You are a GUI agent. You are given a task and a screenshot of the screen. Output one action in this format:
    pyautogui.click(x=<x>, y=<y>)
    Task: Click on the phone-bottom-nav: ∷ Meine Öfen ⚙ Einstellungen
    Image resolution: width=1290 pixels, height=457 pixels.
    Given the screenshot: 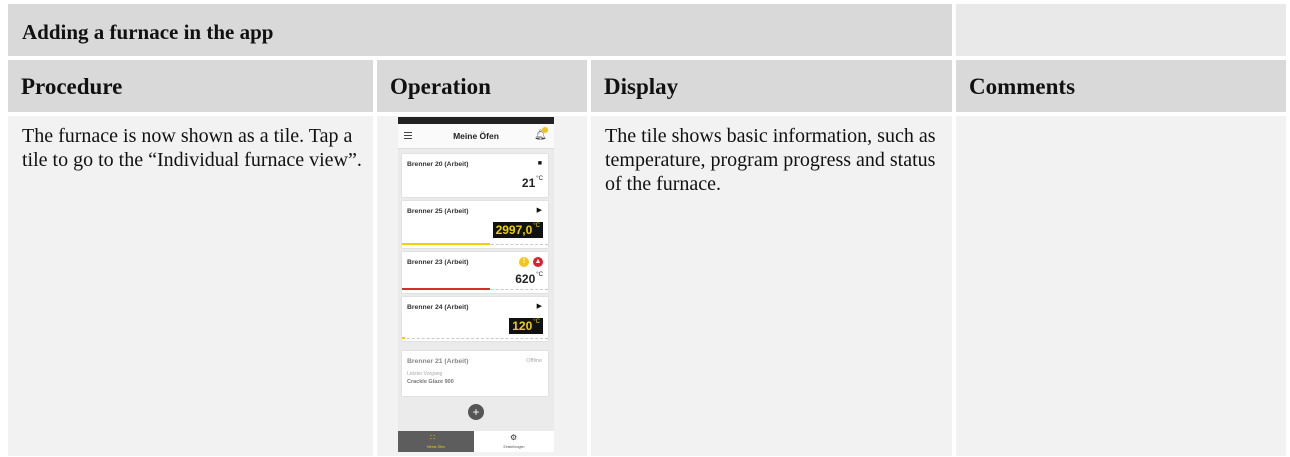 What is the action you would take?
    pyautogui.click(x=476, y=441)
    